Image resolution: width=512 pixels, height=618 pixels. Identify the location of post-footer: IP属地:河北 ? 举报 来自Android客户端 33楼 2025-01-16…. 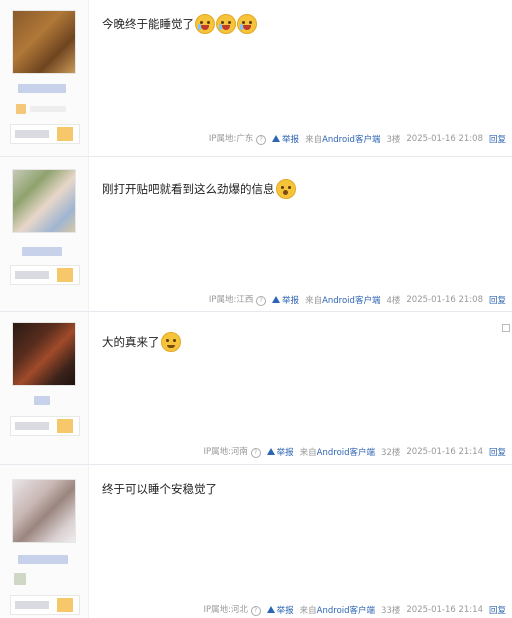
(354, 609).